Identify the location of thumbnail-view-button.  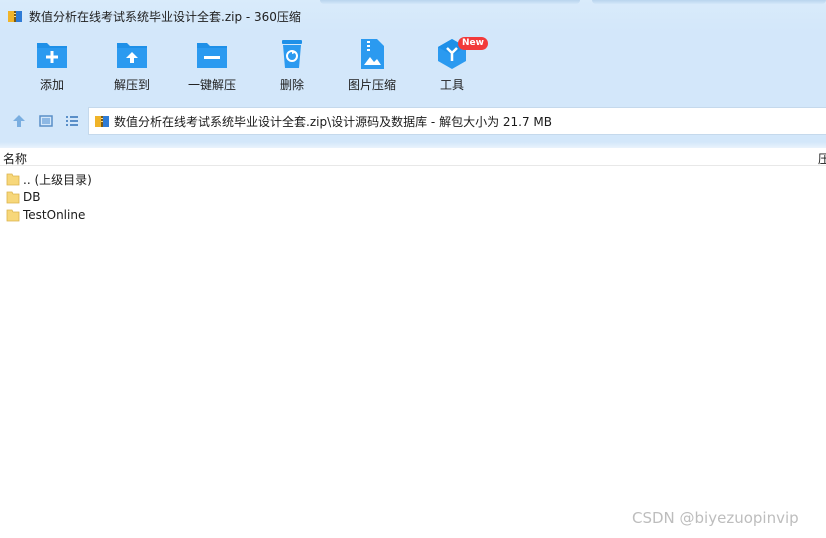
(46, 121).